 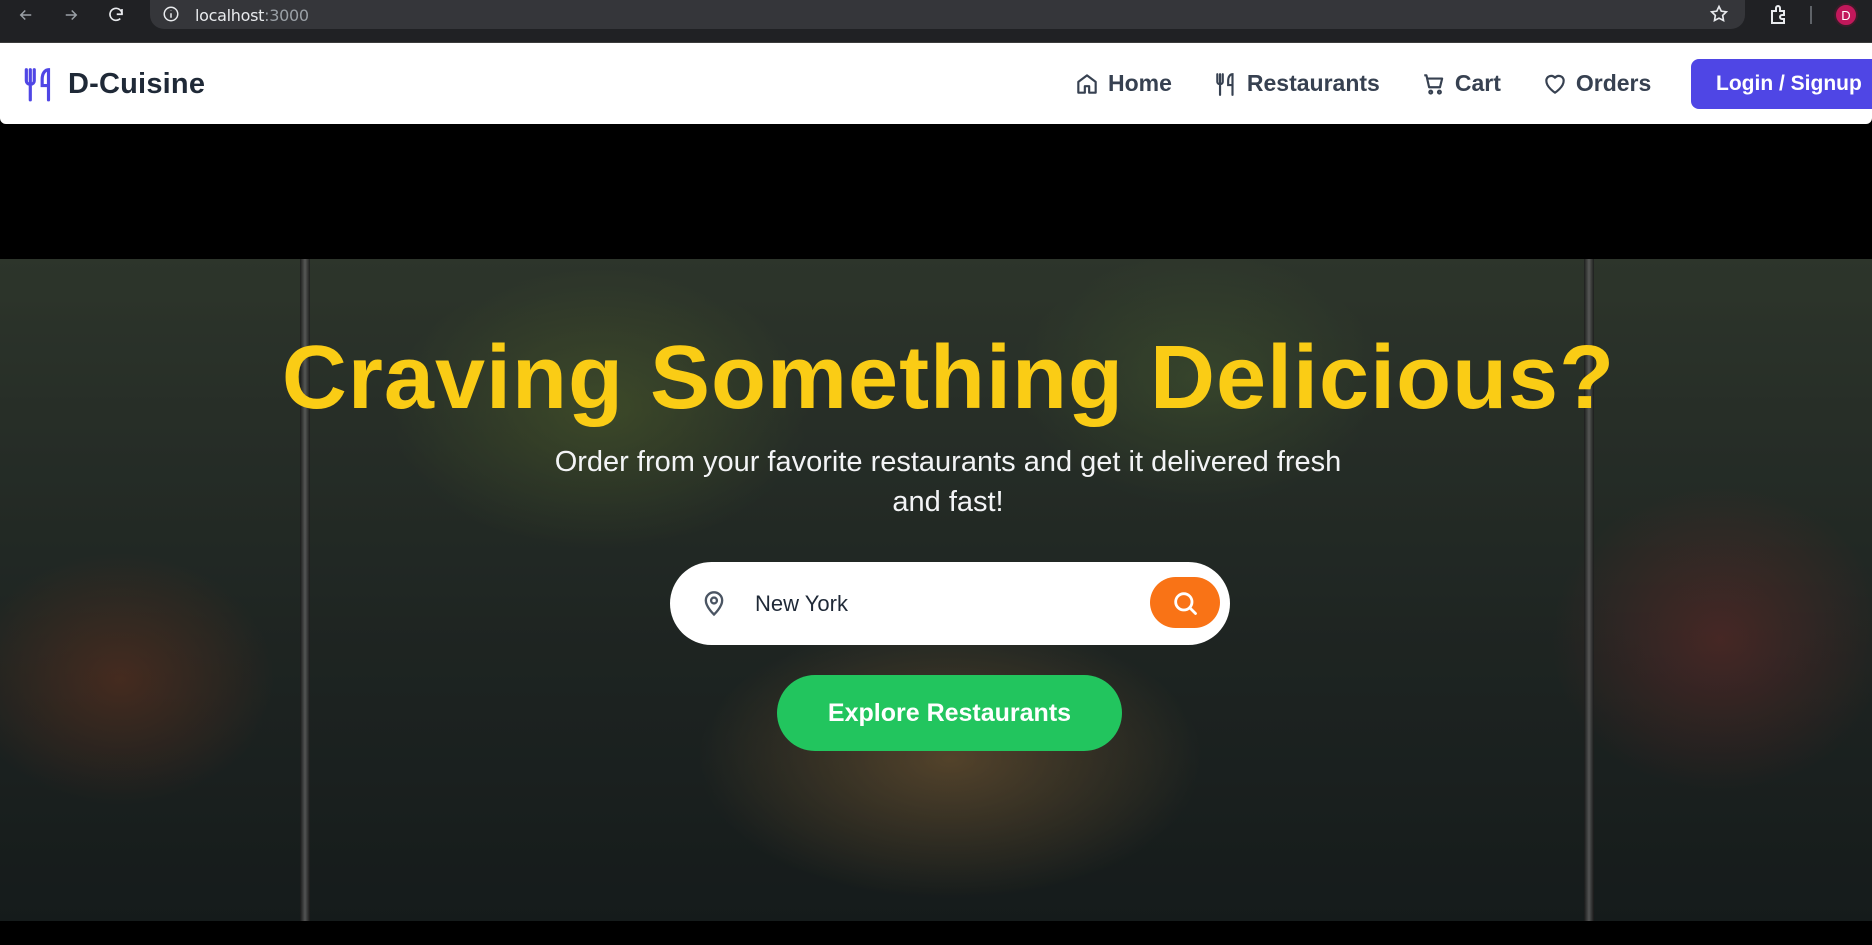 What do you see at coordinates (116, 15) in the screenshot?
I see `reload-icon` at bounding box center [116, 15].